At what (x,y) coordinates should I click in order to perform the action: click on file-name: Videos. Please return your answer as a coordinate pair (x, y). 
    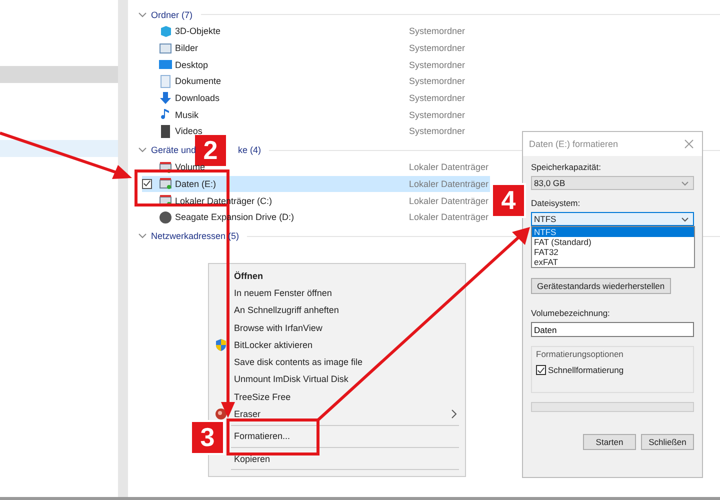
    Looking at the image, I should click on (189, 131).